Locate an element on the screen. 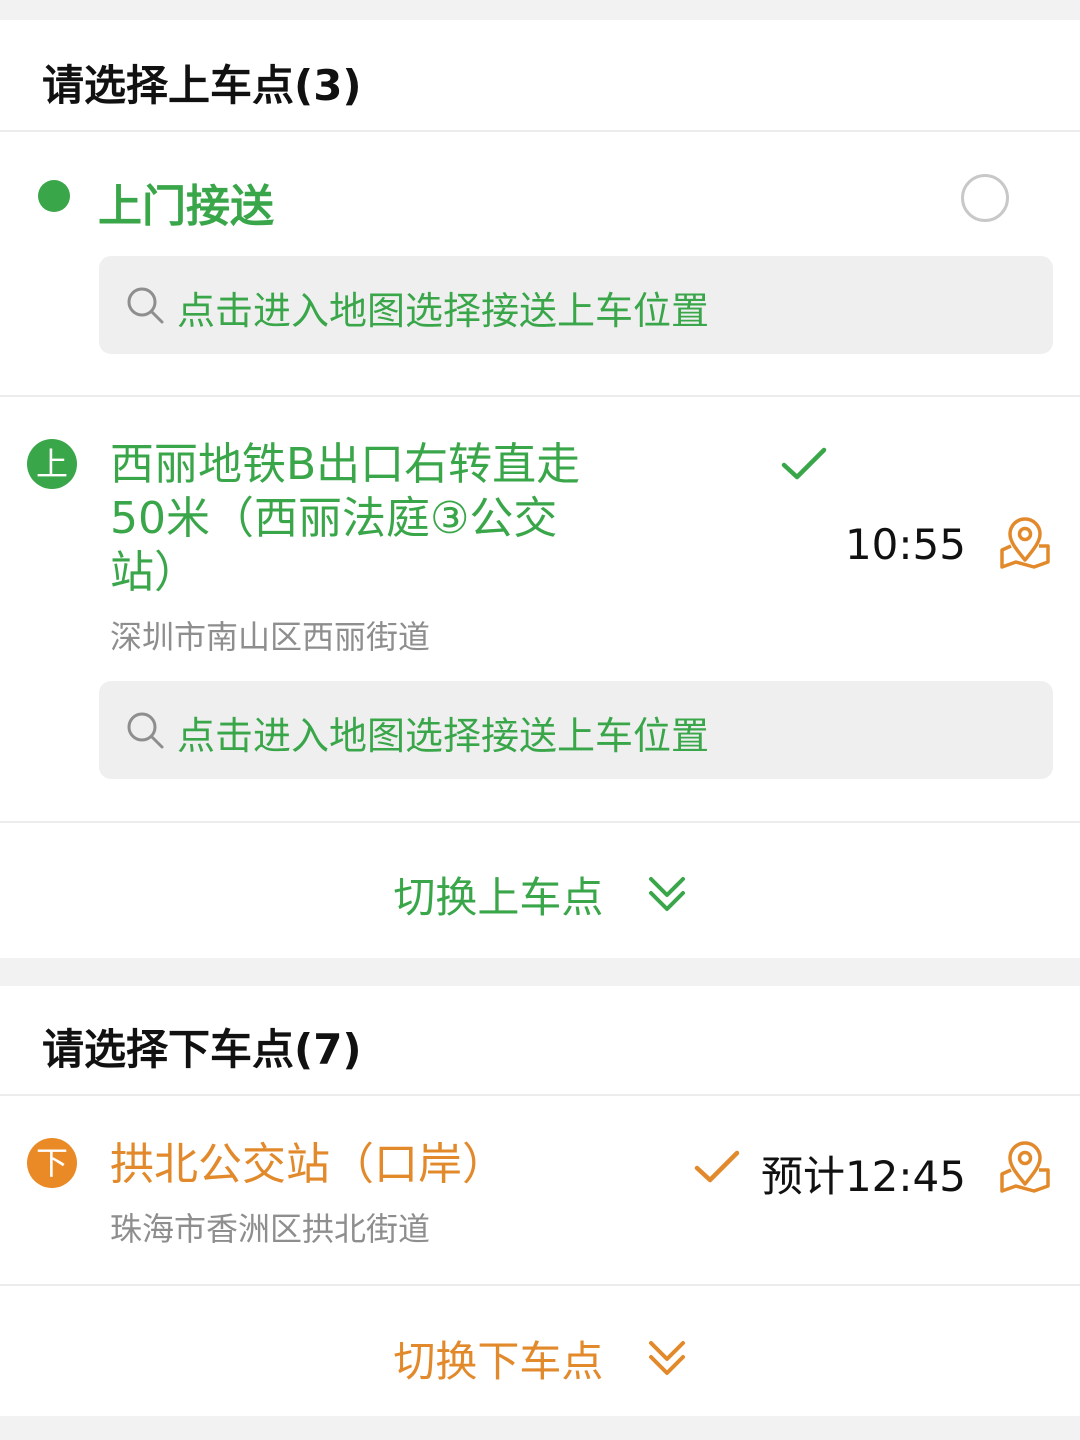  switch-dropoff-label: 切换下车点 is located at coordinates (498, 1361).